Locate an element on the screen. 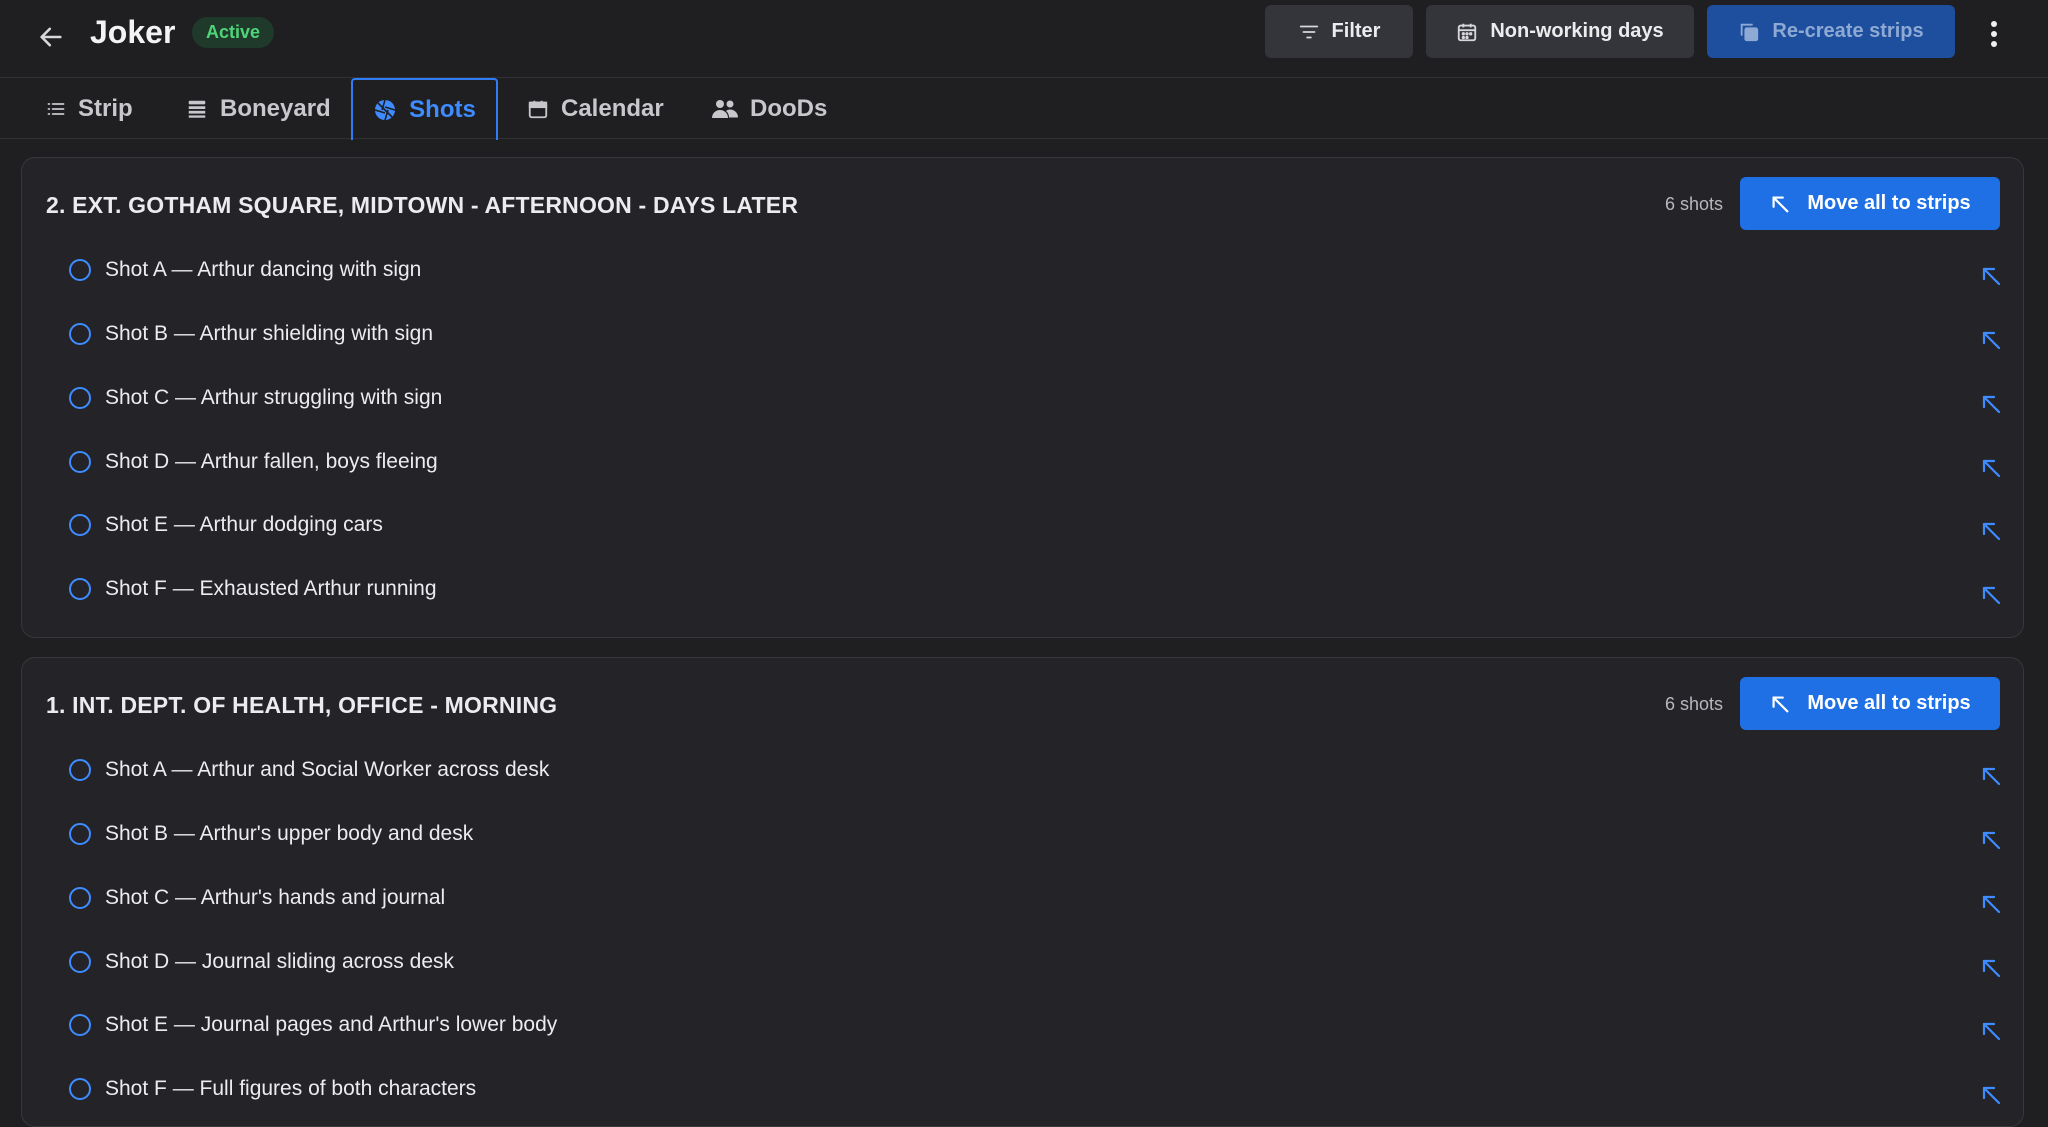 This screenshot has width=2048, height=1127. shot-row: Shot C — Arthur struggling with sign is located at coordinates (1026, 398).